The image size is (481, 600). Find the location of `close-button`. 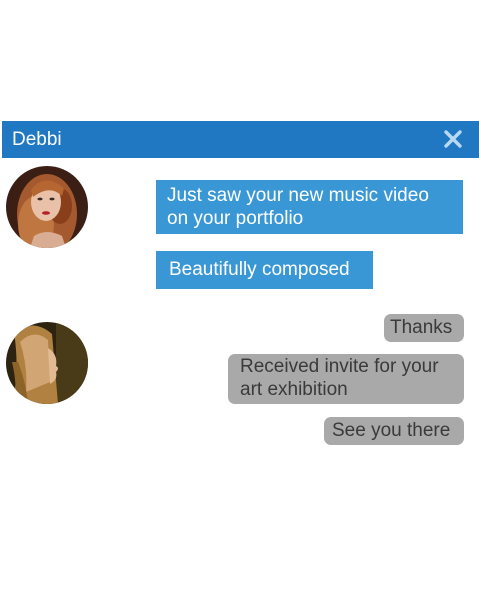

close-button is located at coordinates (453, 139).